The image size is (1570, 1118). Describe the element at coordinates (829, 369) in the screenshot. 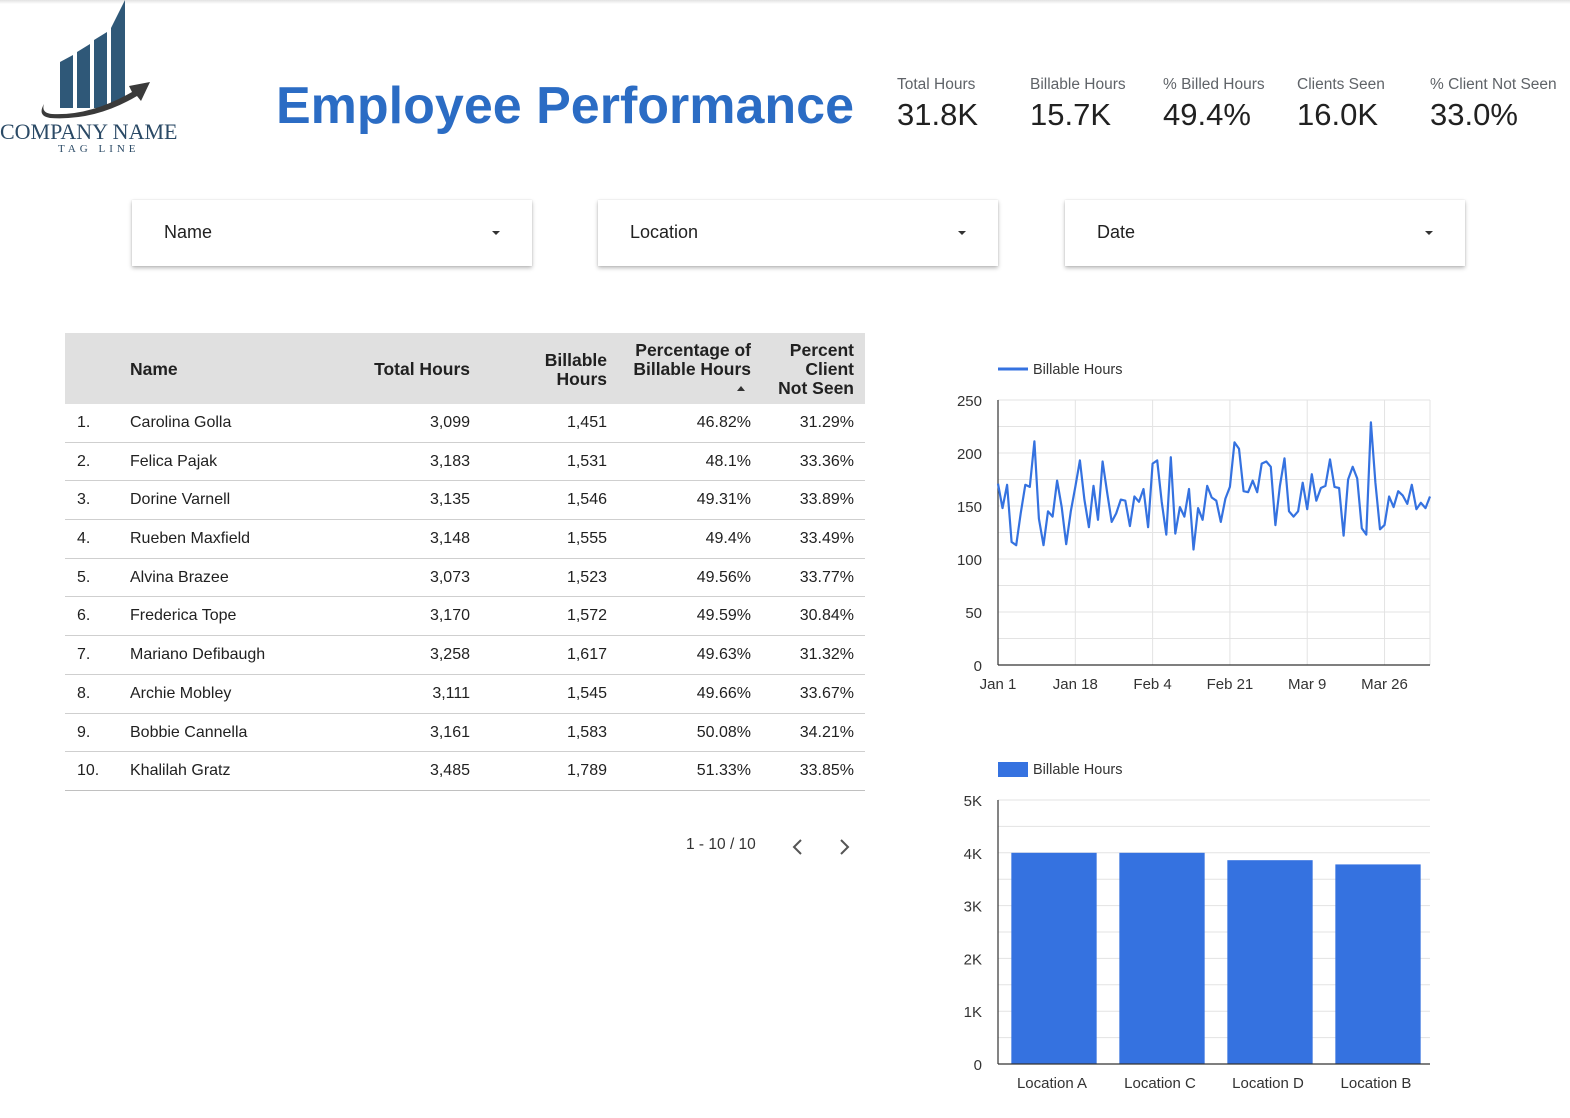

I see `header-line: Client` at that location.